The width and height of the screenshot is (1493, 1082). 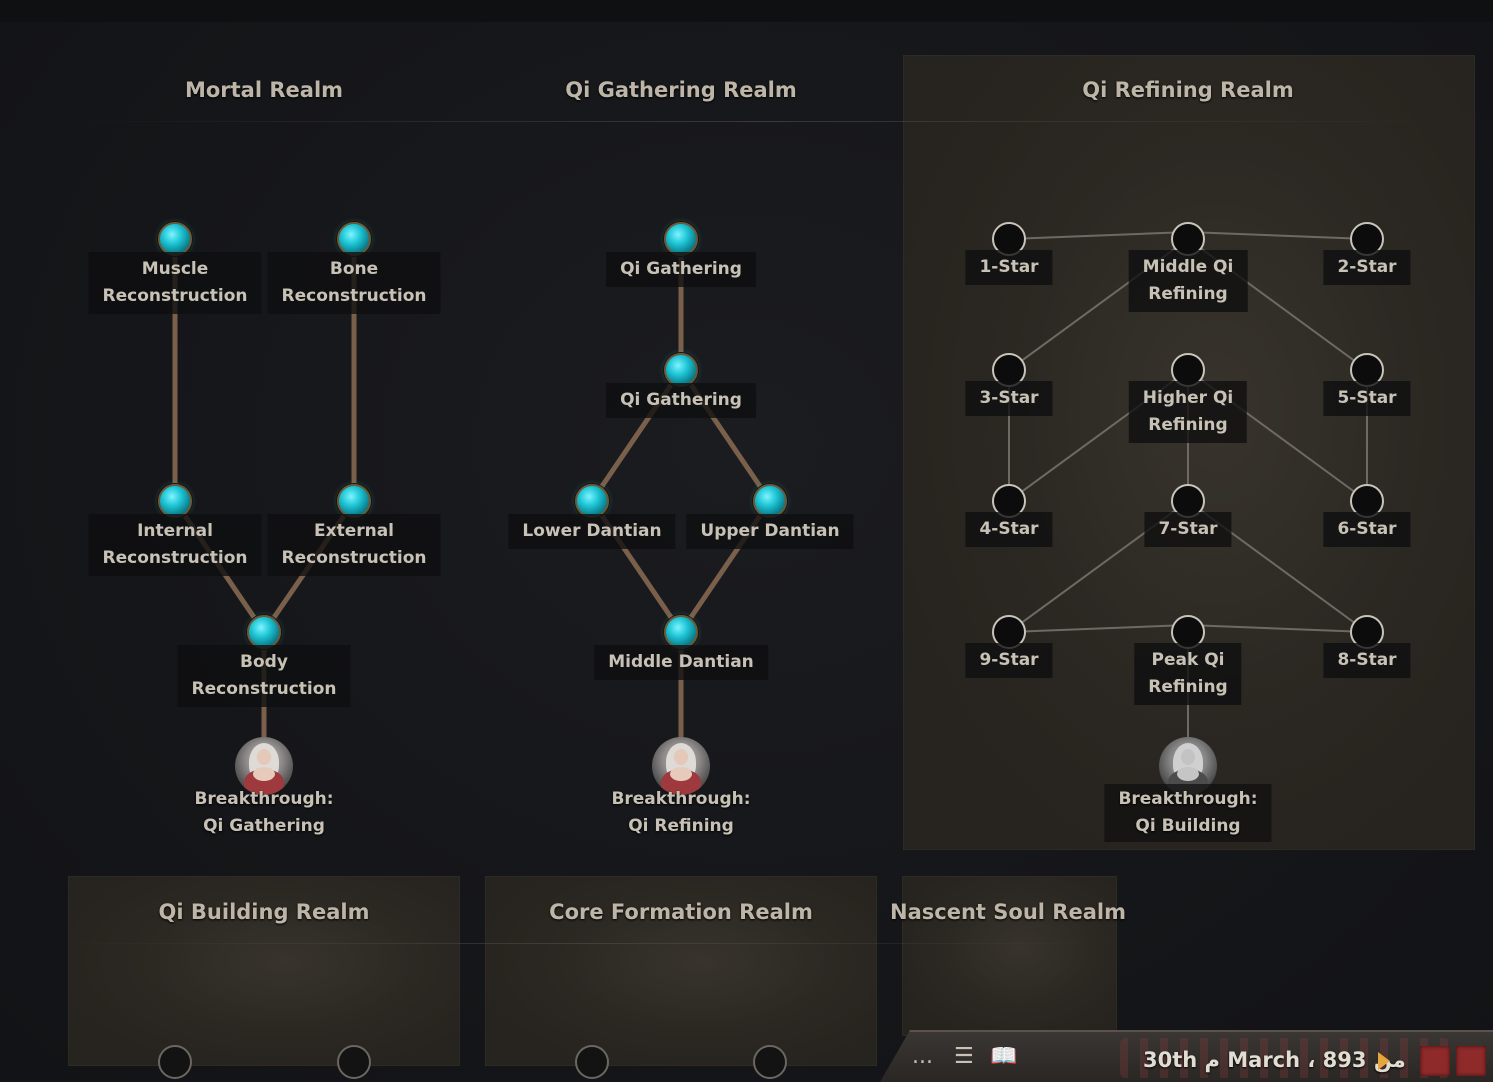 I want to click on node-label-9-star: 9-Star, so click(x=1009, y=660).